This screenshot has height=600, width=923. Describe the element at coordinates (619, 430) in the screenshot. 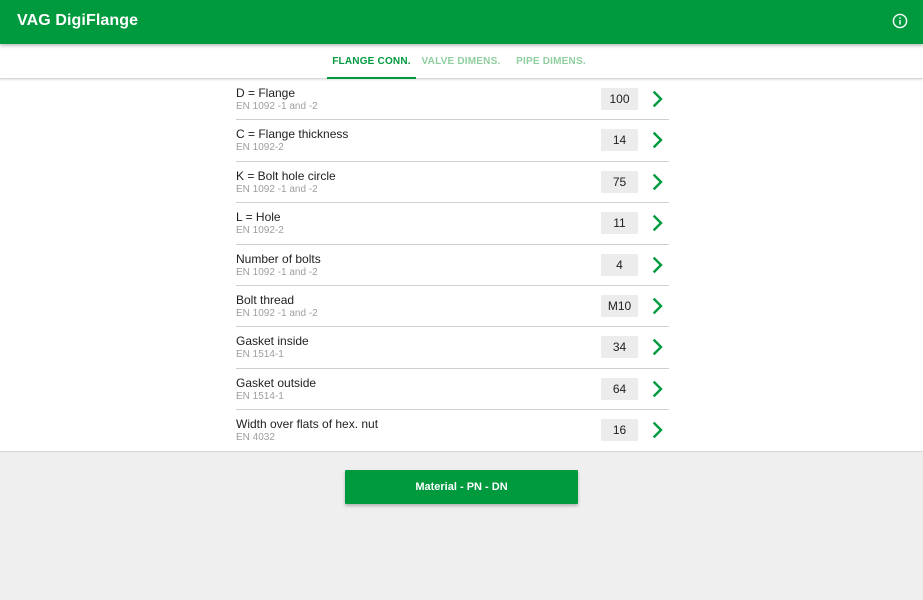

I see `row-value: 16` at that location.